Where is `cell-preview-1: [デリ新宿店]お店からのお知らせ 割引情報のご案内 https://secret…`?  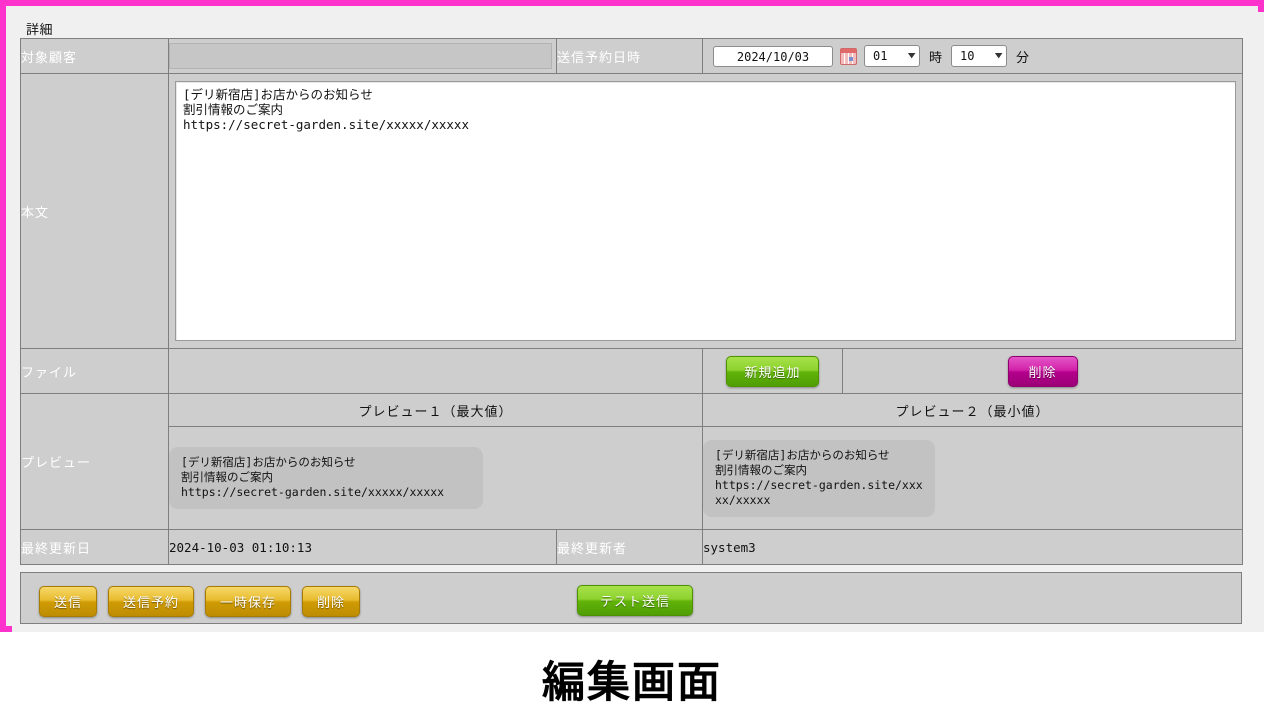 cell-preview-1: [デリ新宿店]お店からのお知らせ 割引情報のご案内 https://secret… is located at coordinates (435, 478).